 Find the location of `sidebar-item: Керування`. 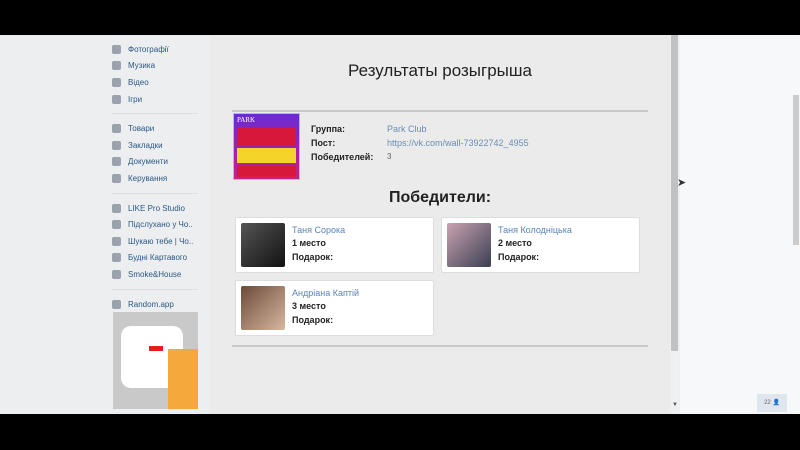

sidebar-item: Керування is located at coordinates (155, 178).